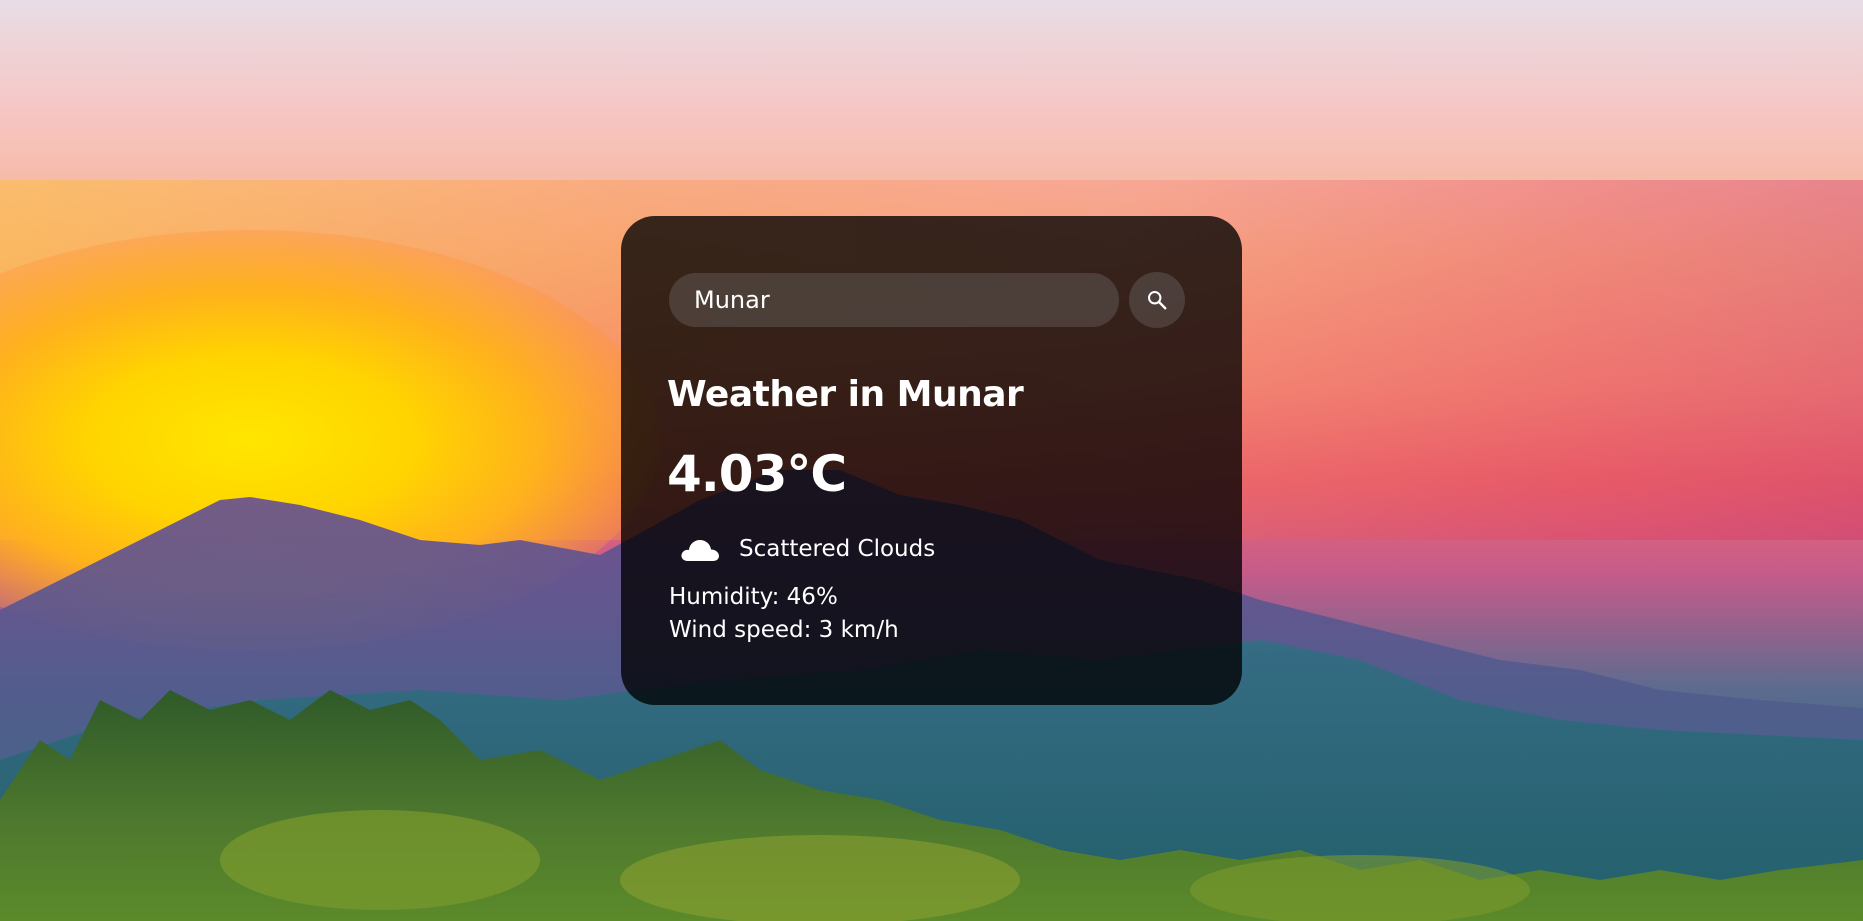 Image resolution: width=1863 pixels, height=921 pixels. I want to click on search-bar, so click(931, 300).